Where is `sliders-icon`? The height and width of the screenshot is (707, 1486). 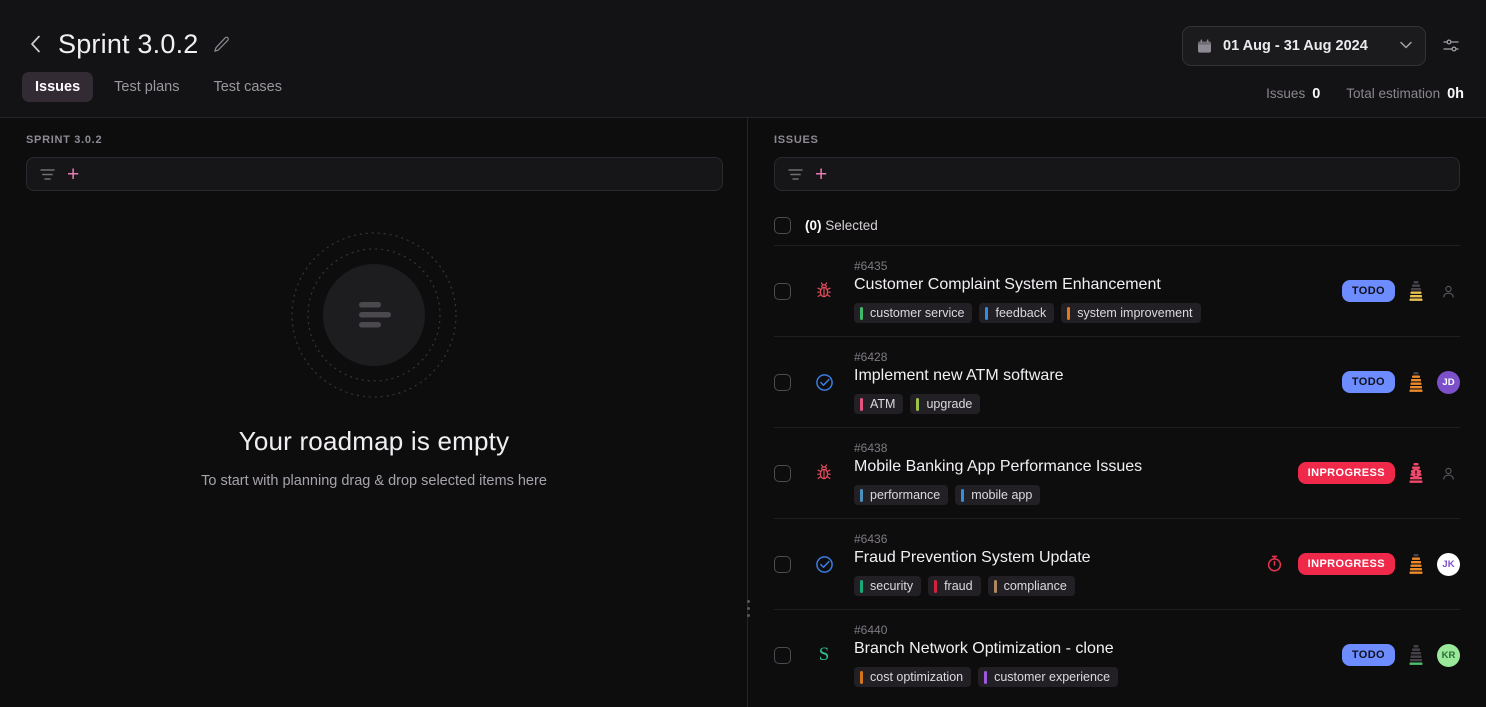
sliders-icon is located at coordinates (1451, 45).